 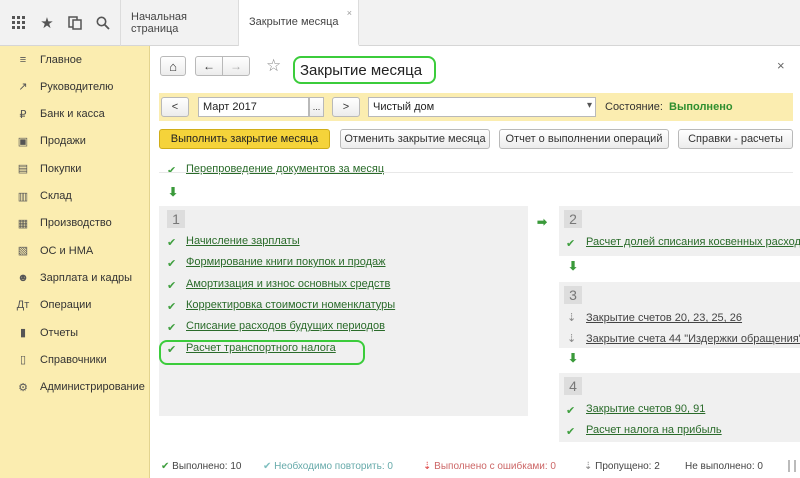 What do you see at coordinates (75, 277) in the screenshot?
I see `sidebar-item-9: ☻ Зарплата и кадры` at bounding box center [75, 277].